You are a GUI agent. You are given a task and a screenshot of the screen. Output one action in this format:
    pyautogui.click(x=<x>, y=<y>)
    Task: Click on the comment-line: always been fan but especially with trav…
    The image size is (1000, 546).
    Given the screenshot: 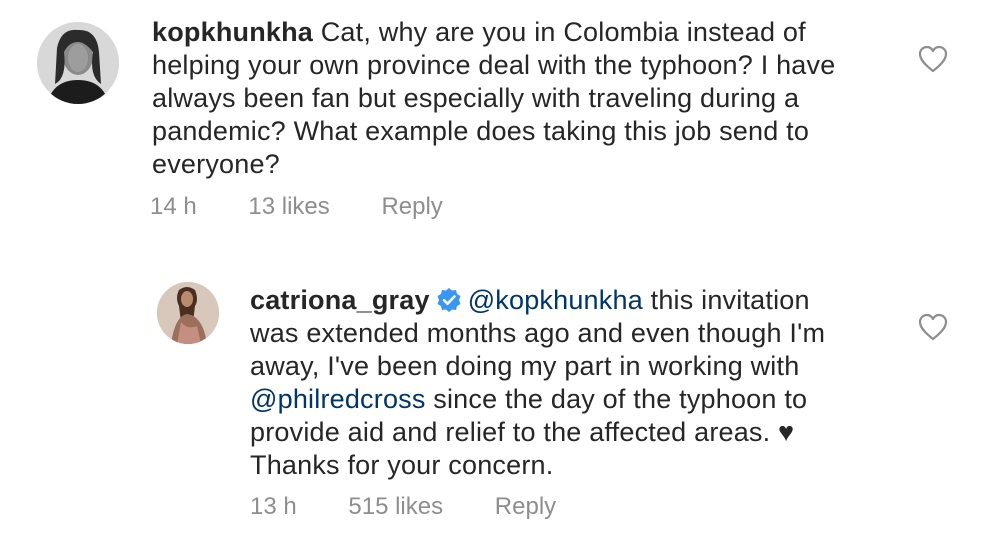 What is the action you would take?
    pyautogui.click(x=476, y=98)
    